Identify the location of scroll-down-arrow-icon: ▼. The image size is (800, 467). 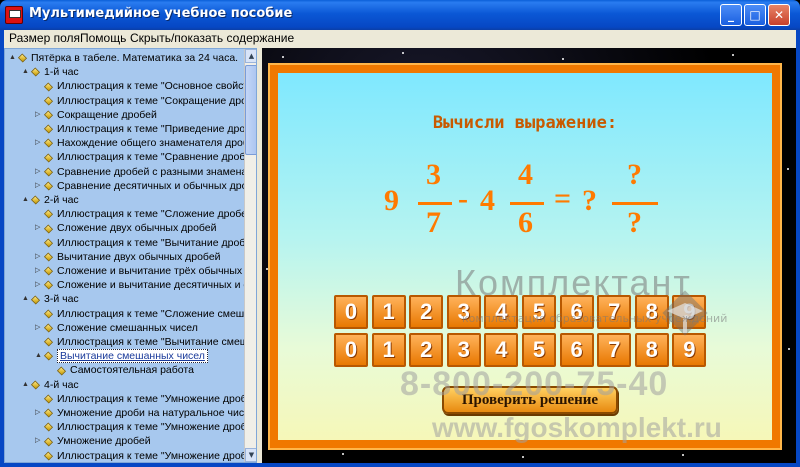
(250, 455).